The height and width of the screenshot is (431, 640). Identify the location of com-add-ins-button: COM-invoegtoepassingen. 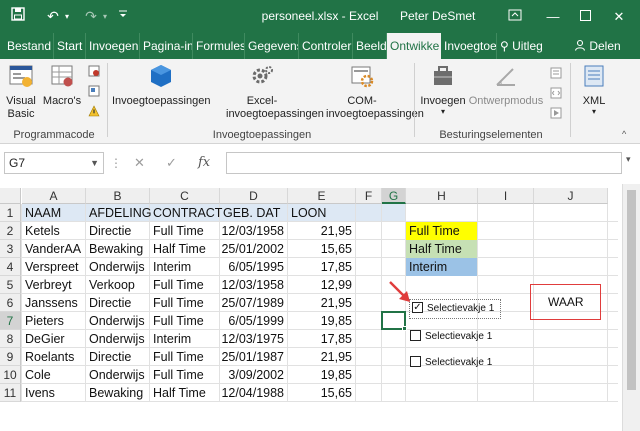
(368, 92).